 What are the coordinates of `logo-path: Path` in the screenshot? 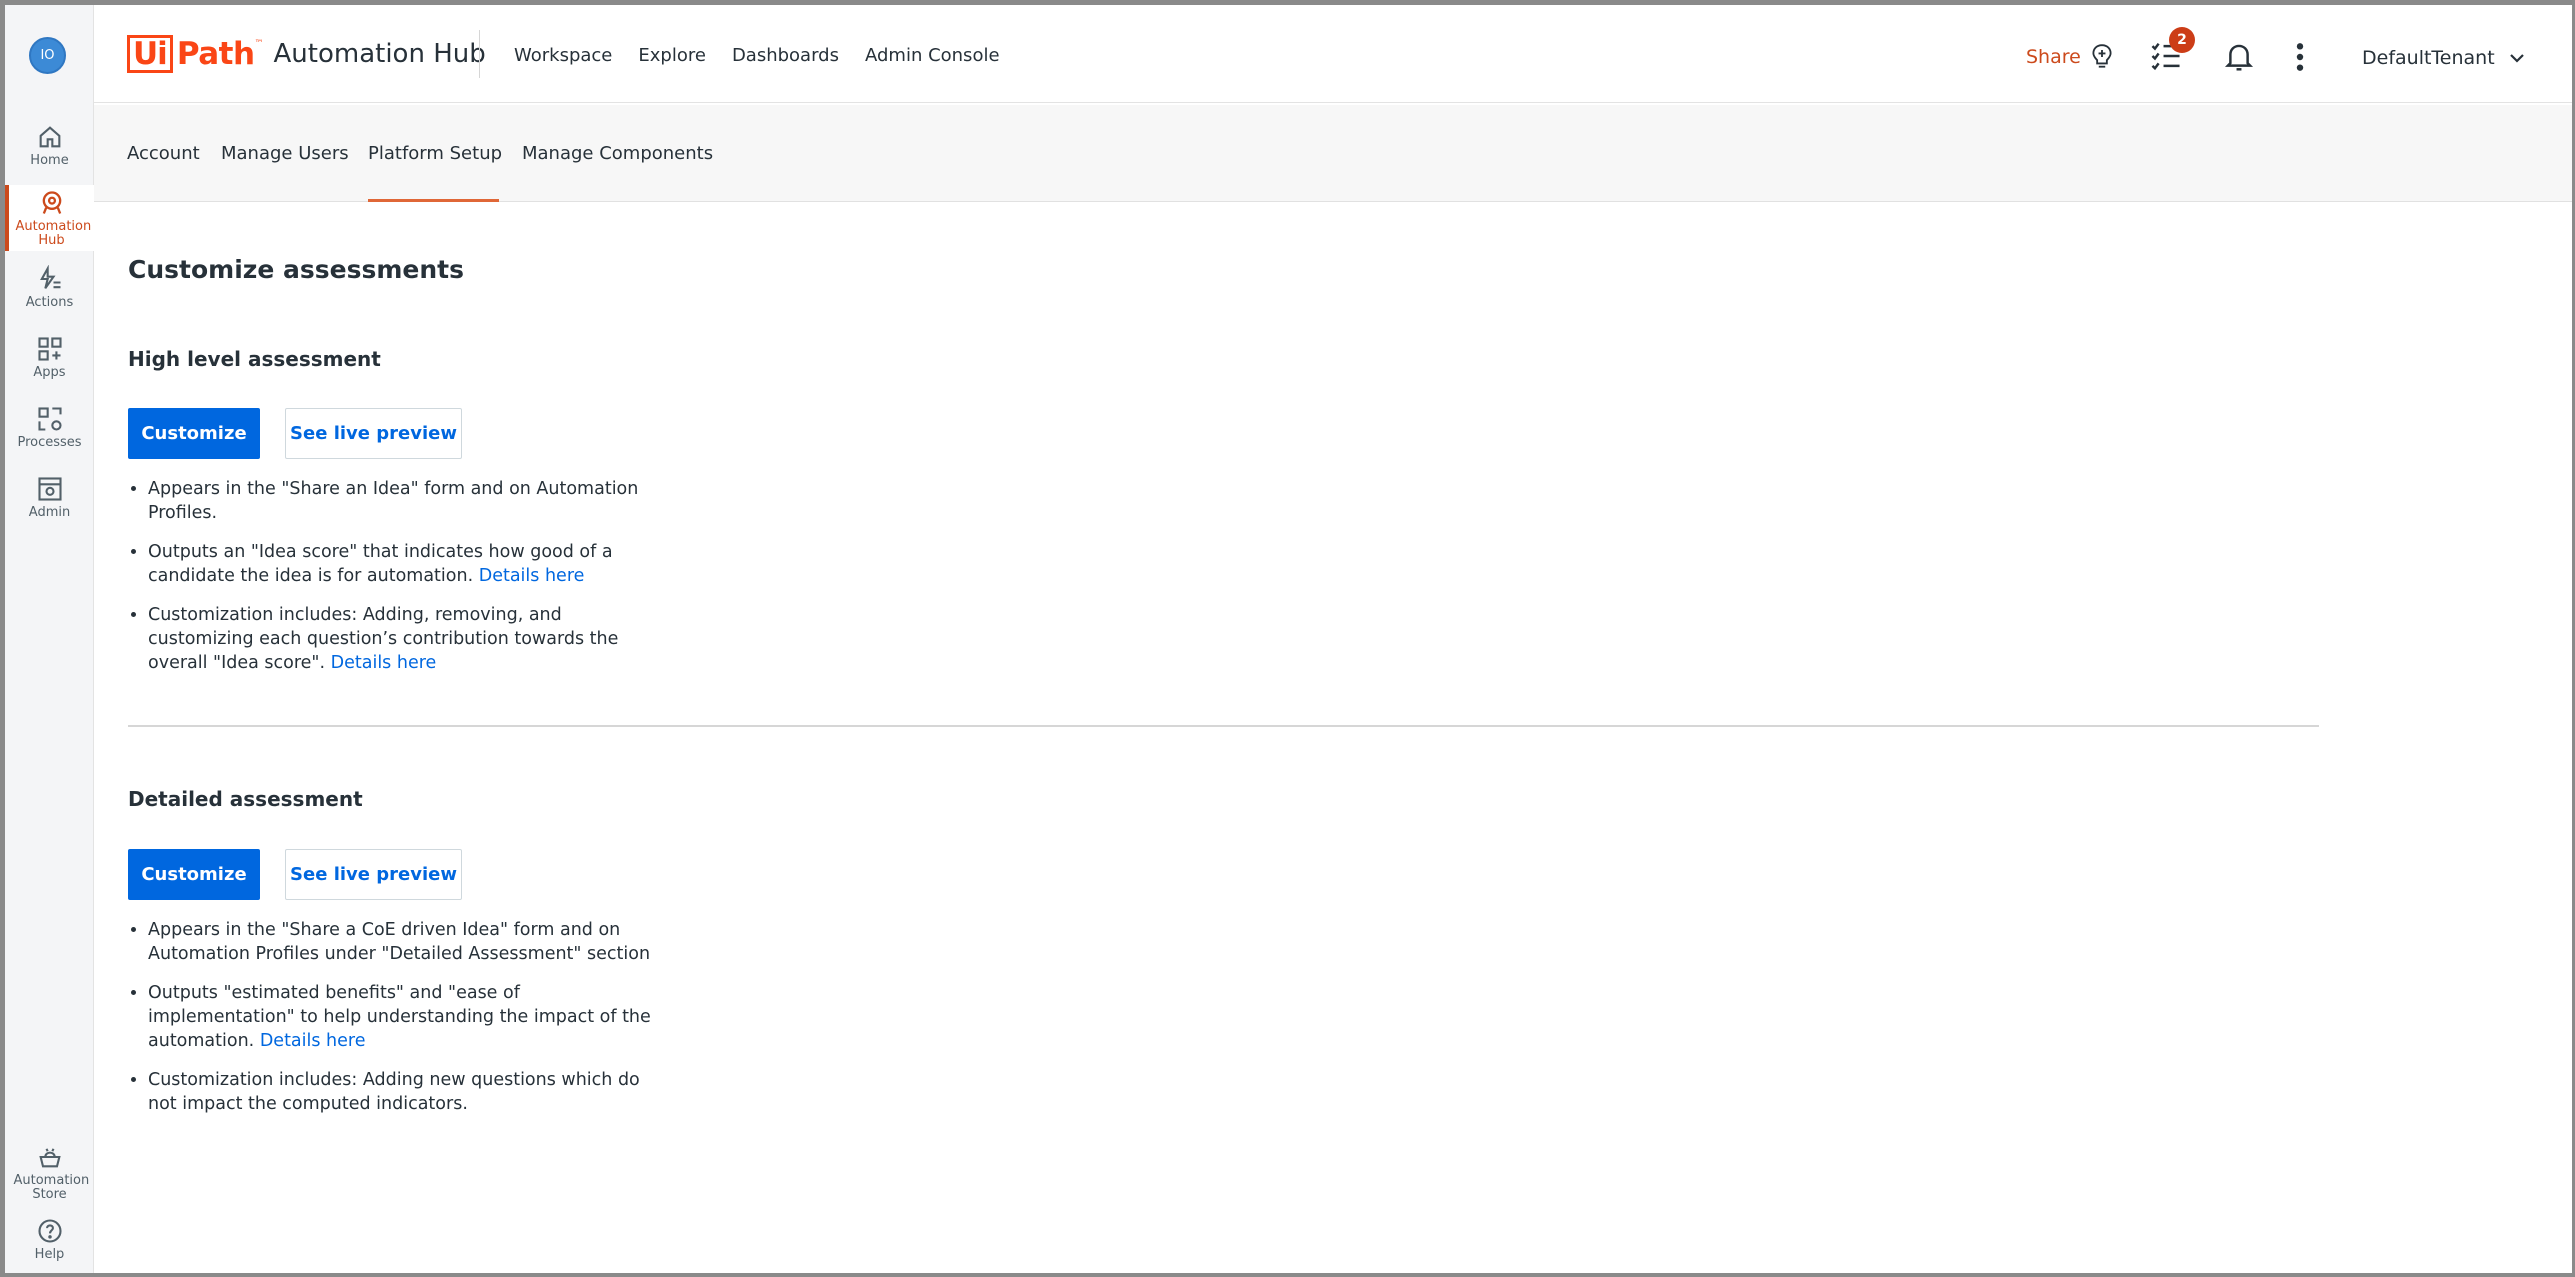 It's located at (215, 54).